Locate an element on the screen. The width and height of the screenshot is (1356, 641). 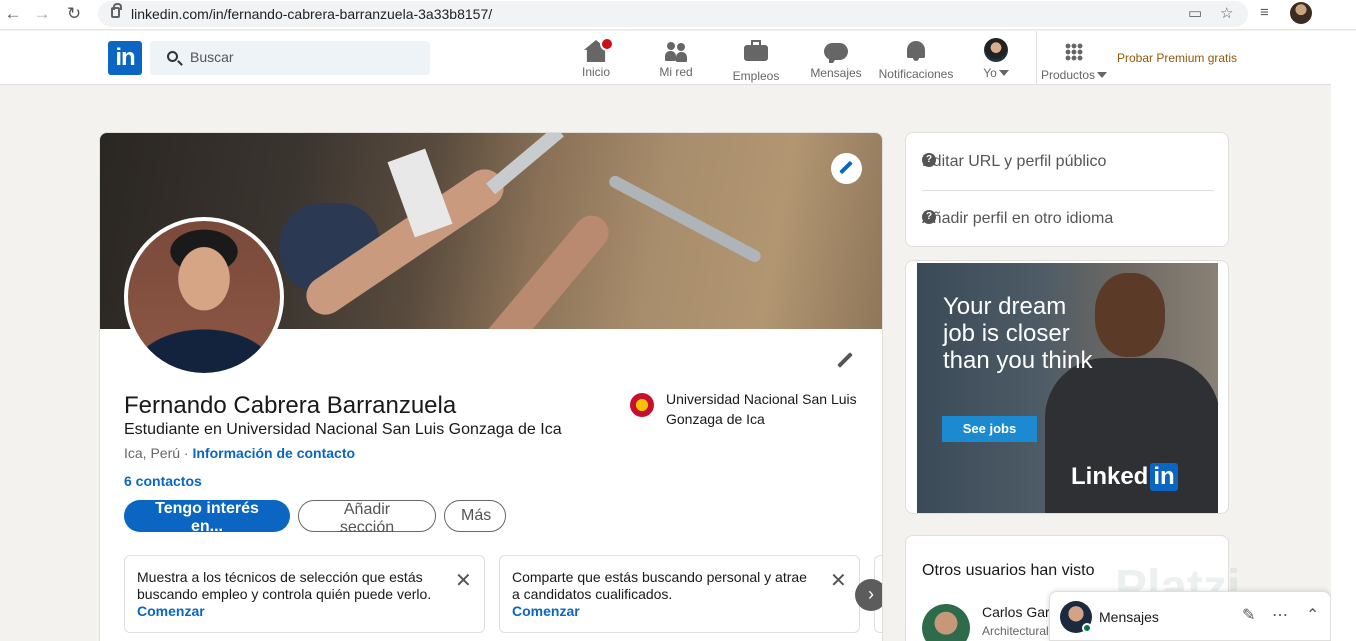
briefcase-icon is located at coordinates (756, 50).